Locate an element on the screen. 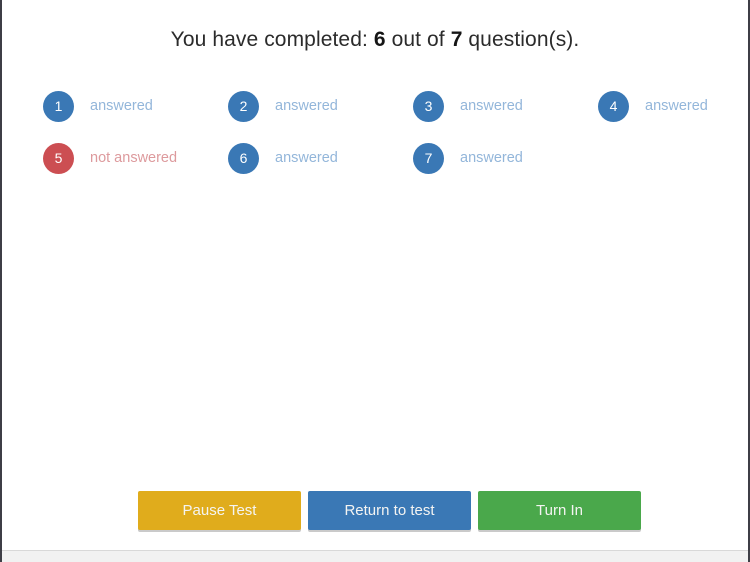 The image size is (750, 562). question-status-item: 1 answered is located at coordinates (135, 106).